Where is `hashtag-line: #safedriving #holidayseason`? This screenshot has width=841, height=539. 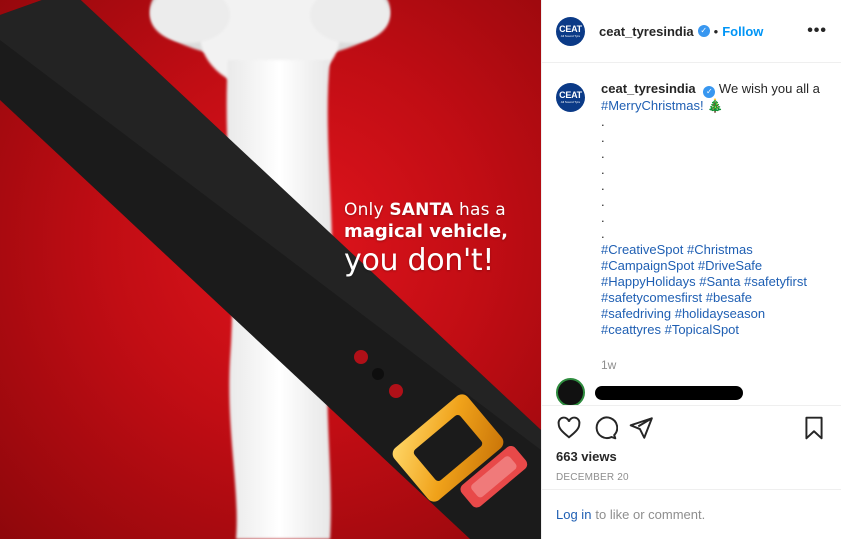
hashtag-line: #safedriving #holidayseason is located at coordinates (713, 314).